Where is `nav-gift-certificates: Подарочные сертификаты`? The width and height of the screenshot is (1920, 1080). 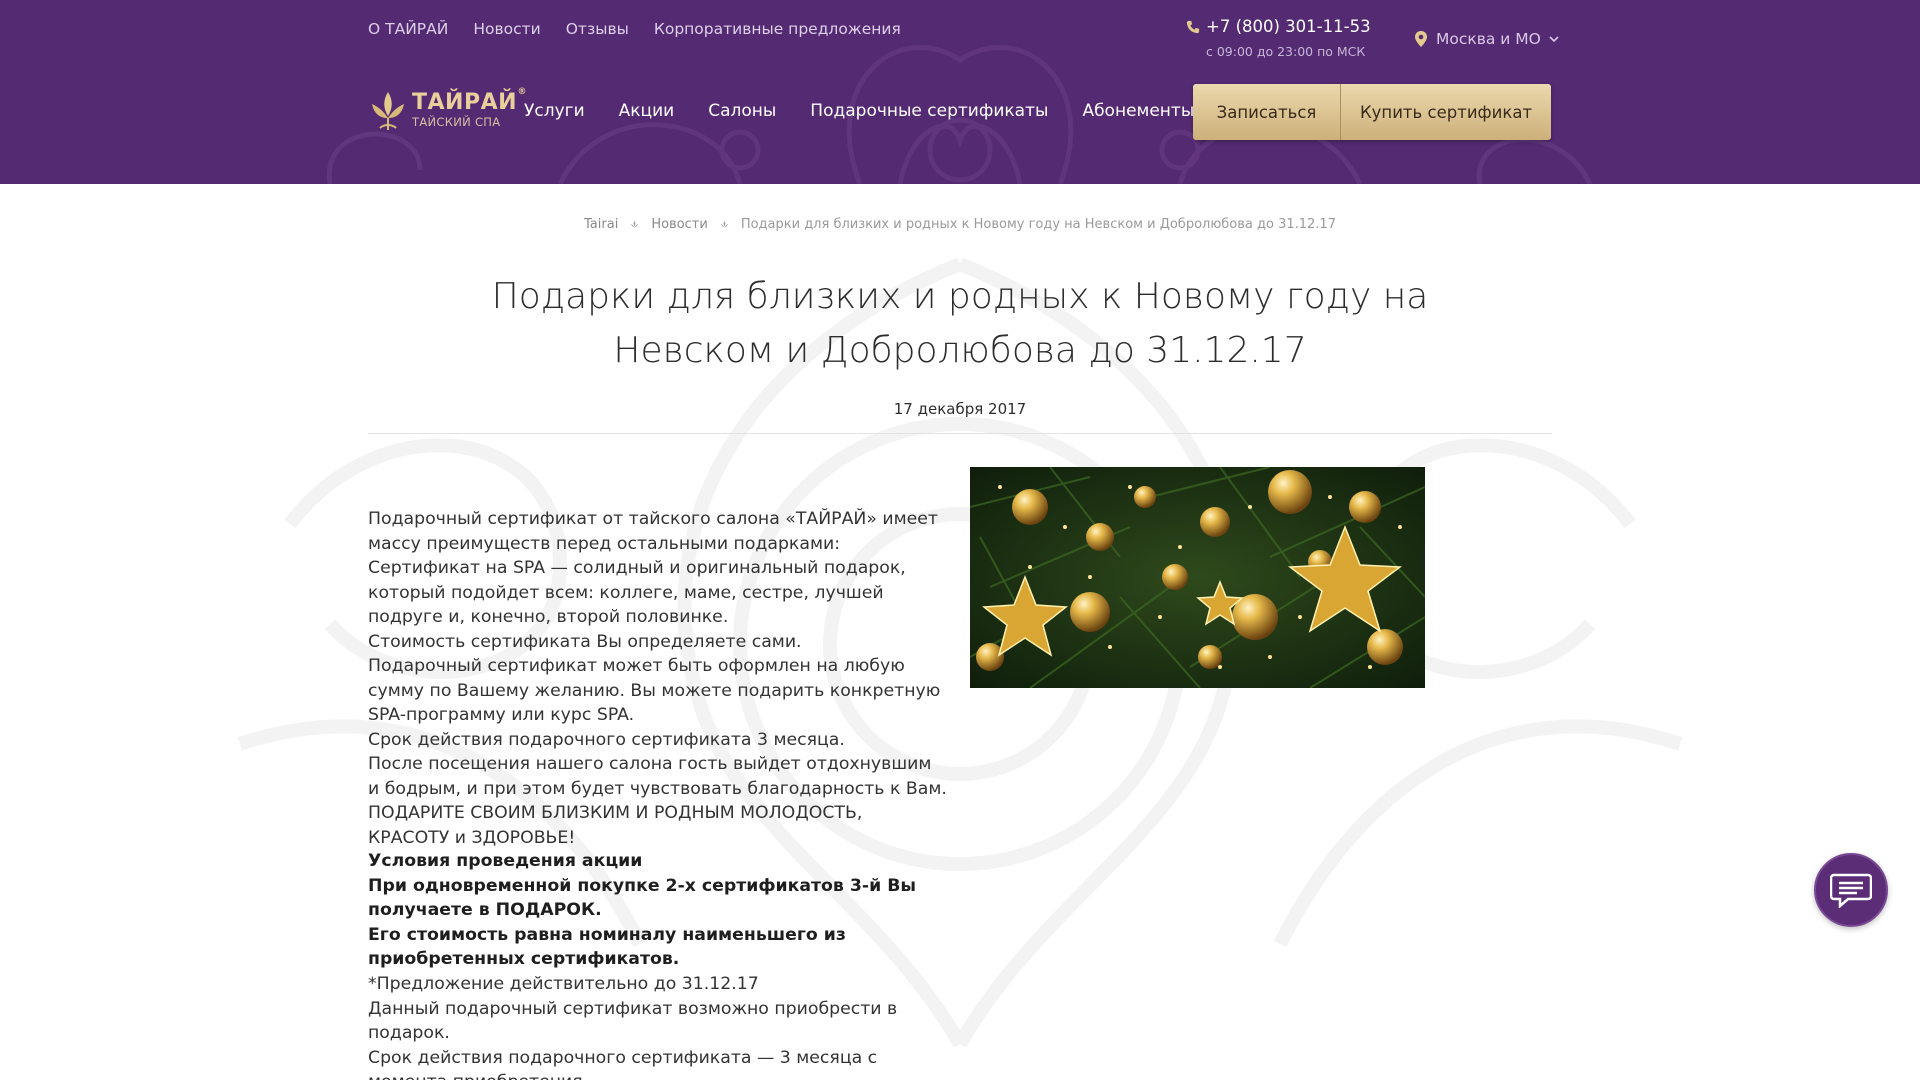
nav-gift-certificates: Подарочные сертификаты is located at coordinates (929, 111).